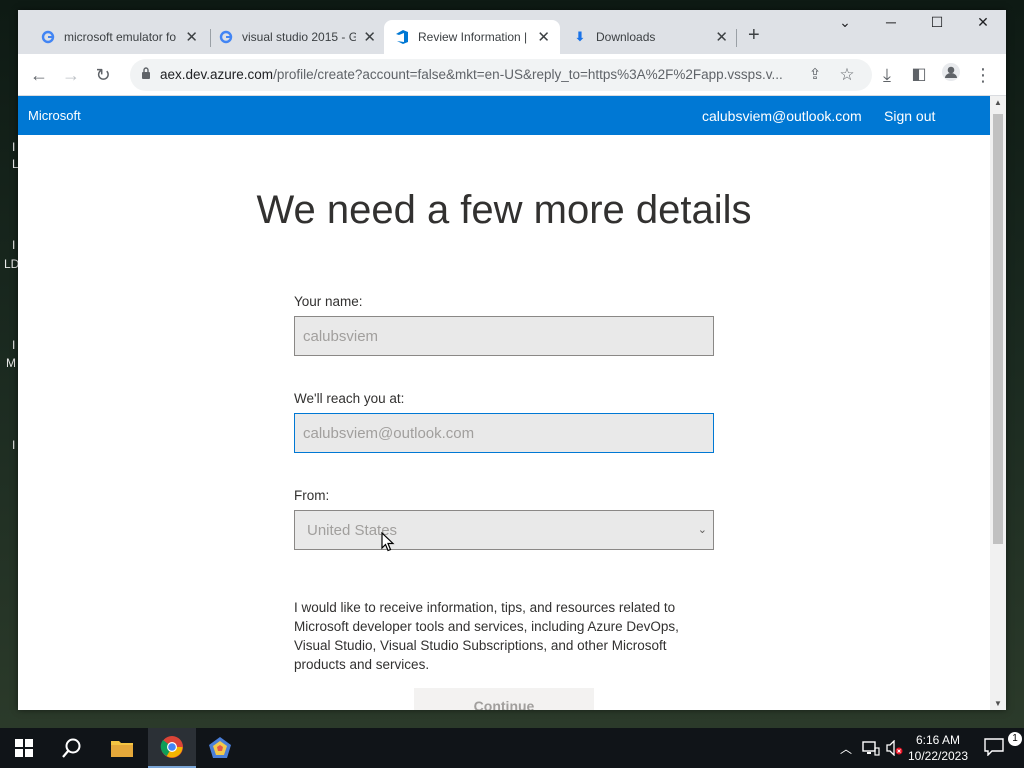 The width and height of the screenshot is (1024, 768). What do you see at coordinates (402, 37) in the screenshot?
I see `azure-devops-icon` at bounding box center [402, 37].